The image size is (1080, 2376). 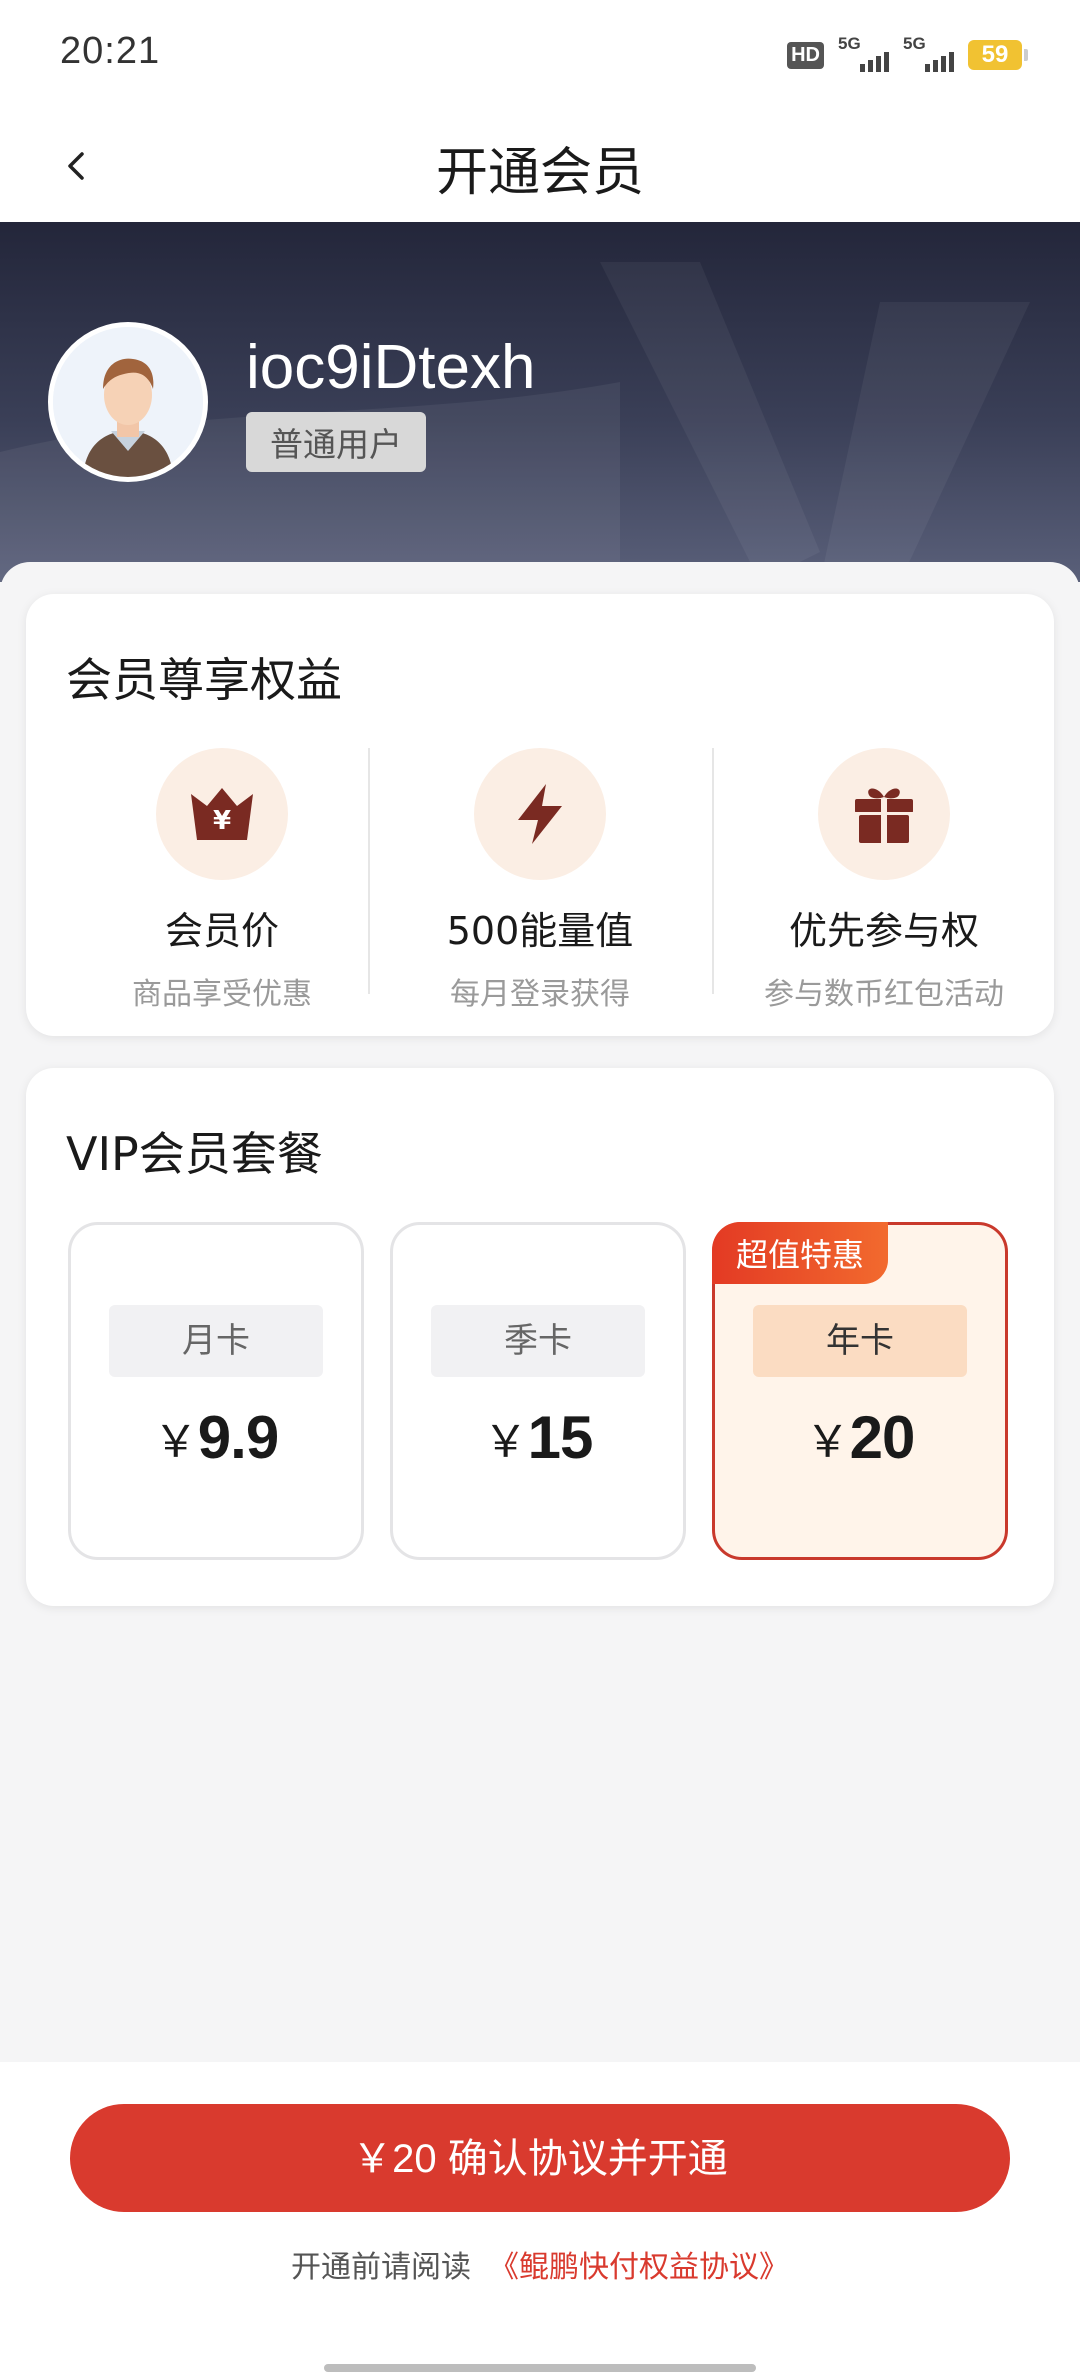 I want to click on gift-icon, so click(x=884, y=814).